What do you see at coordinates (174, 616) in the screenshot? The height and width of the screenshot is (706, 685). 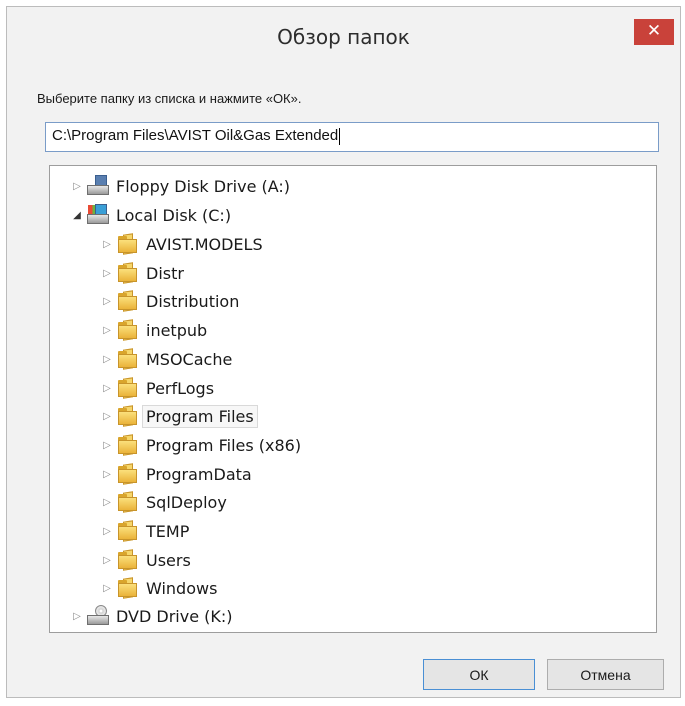 I see `tree-item-label: DVD Drive (K:)` at bounding box center [174, 616].